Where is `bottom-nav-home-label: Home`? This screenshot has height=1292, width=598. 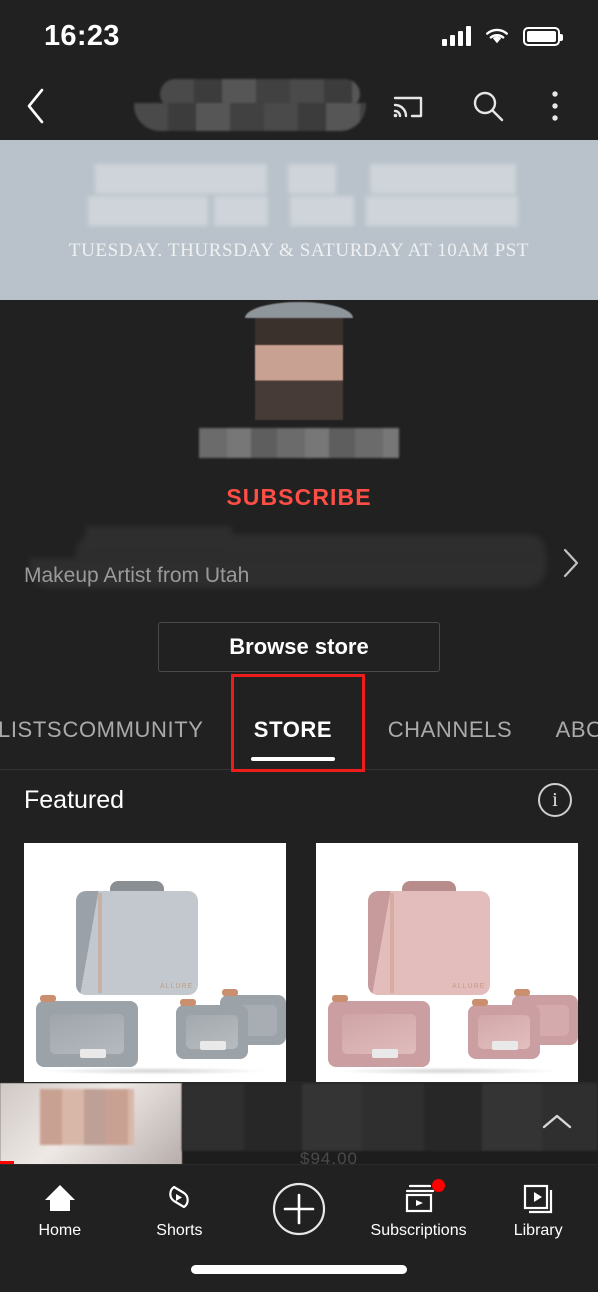
bottom-nav-home-label: Home is located at coordinates (60, 1230).